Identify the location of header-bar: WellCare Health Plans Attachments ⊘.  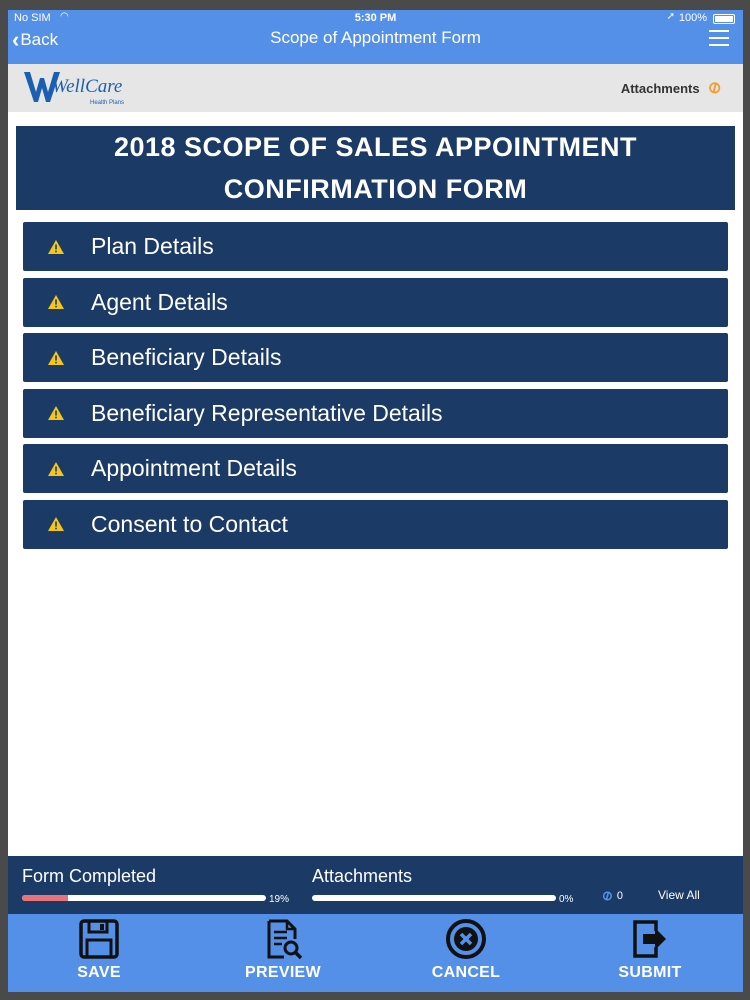
(375, 88).